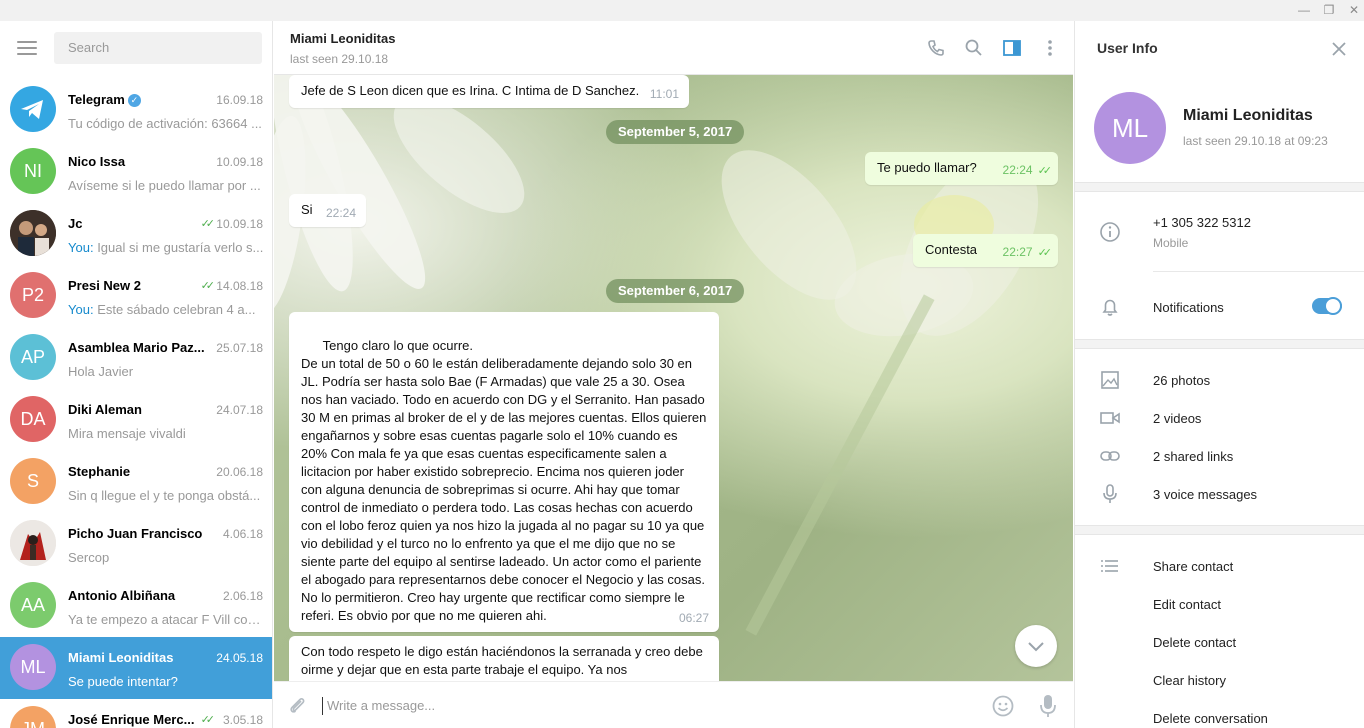  What do you see at coordinates (307, 209) in the screenshot?
I see `message-text: Si` at bounding box center [307, 209].